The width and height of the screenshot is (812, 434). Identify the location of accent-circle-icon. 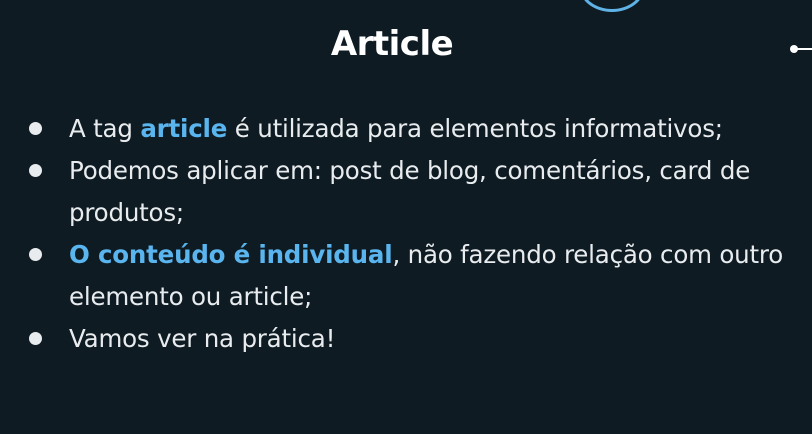
(612, 6).